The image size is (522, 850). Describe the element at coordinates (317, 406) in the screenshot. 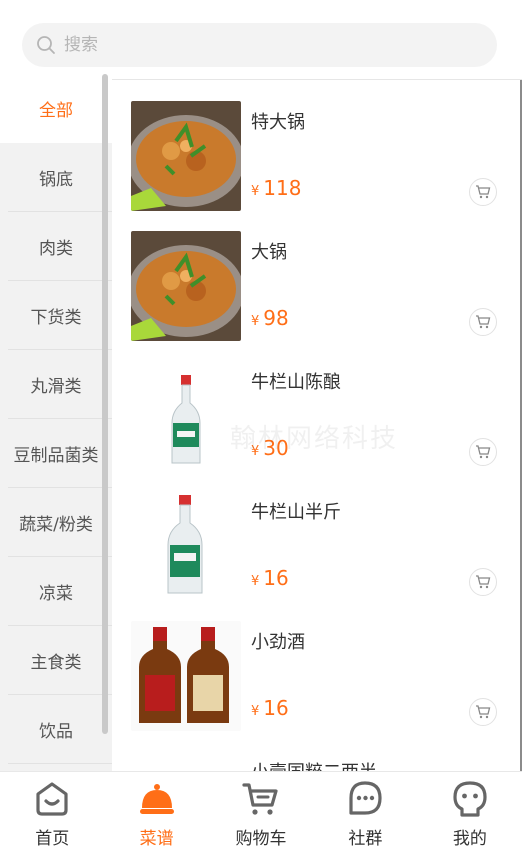

I see `product-item: 牛栏山陈酿 ¥30` at that location.